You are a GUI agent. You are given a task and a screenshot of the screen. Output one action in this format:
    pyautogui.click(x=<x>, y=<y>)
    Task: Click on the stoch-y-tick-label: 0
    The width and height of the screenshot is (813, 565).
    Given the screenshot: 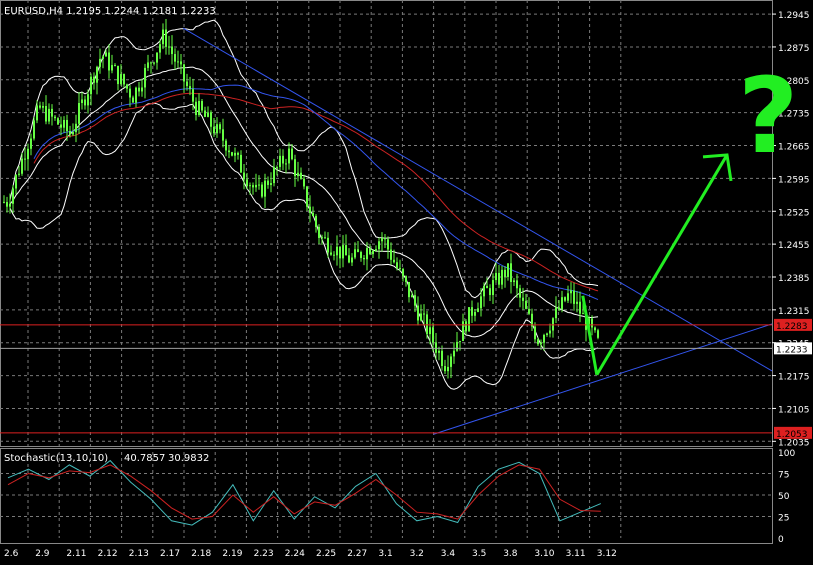 What is the action you would take?
    pyautogui.click(x=781, y=540)
    